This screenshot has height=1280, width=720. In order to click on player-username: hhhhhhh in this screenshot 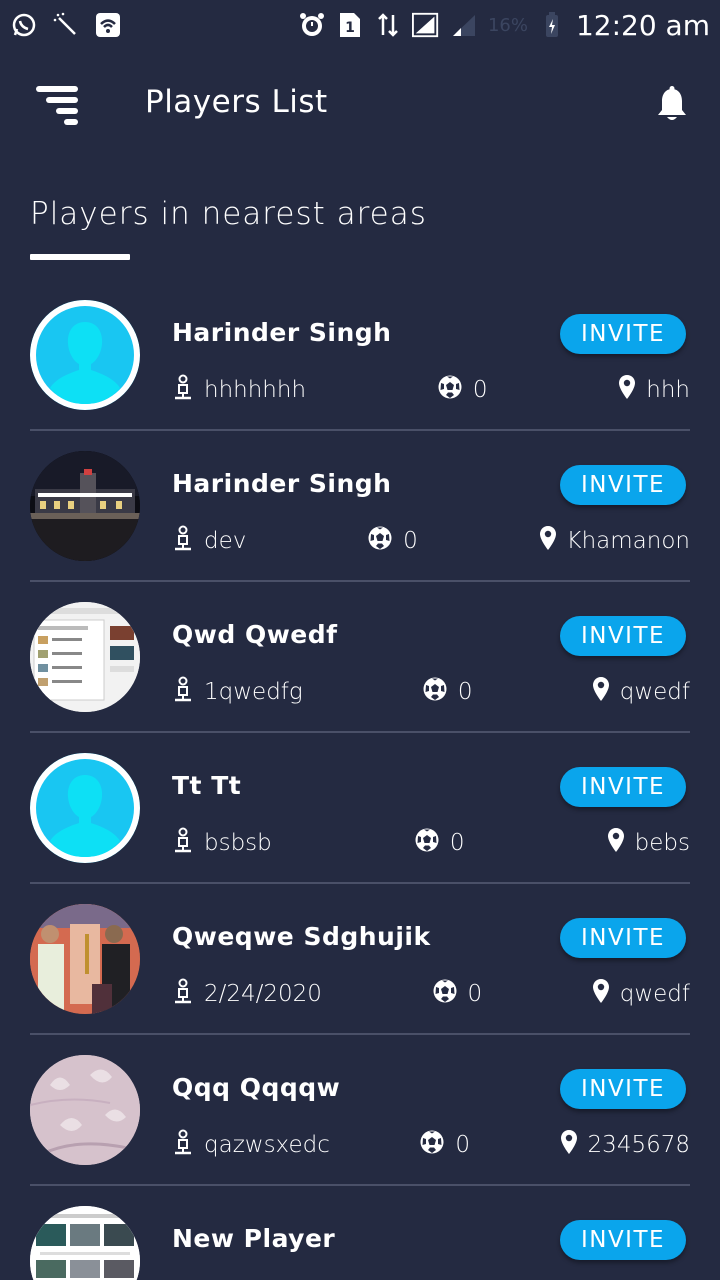, I will do `click(239, 390)`.